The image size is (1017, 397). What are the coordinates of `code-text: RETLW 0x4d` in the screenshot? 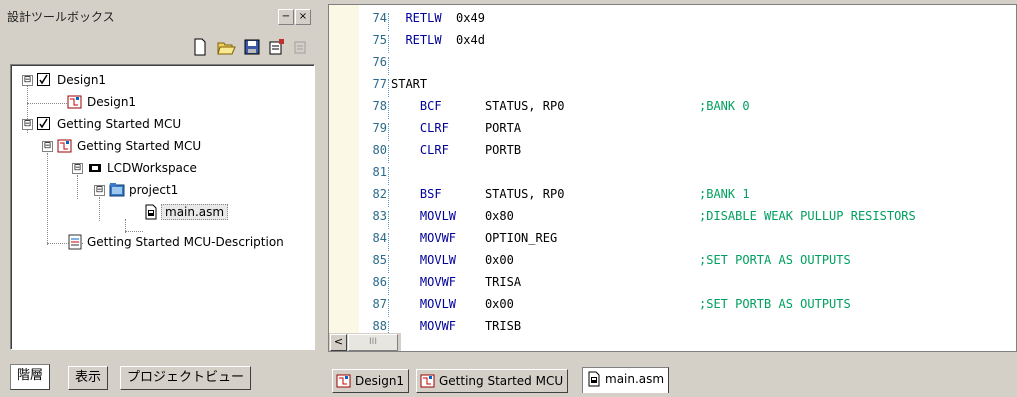 It's located at (445, 40).